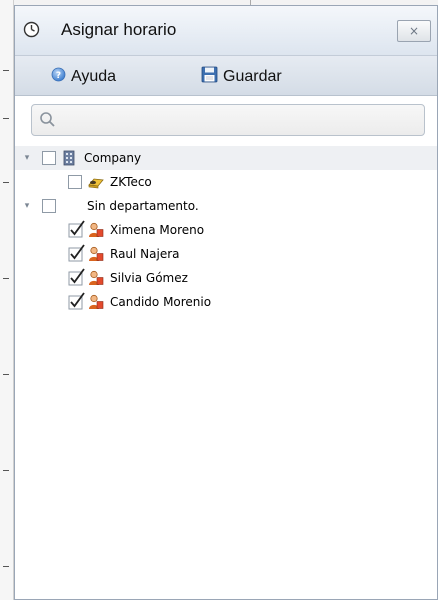 Image resolution: width=438 pixels, height=600 pixels. What do you see at coordinates (226, 158) in the screenshot?
I see `tree-node-company: ▾ Company` at bounding box center [226, 158].